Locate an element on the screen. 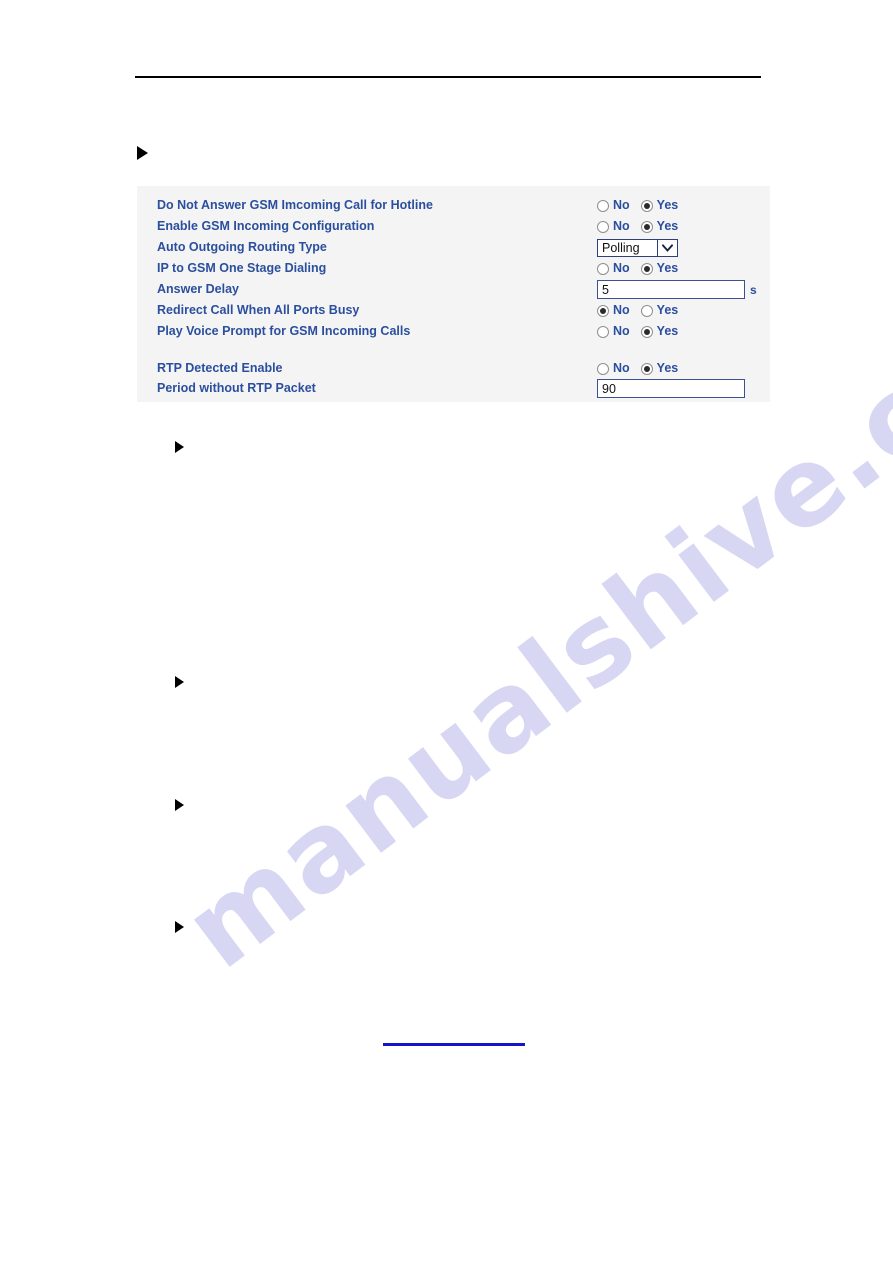 The image size is (893, 1263). settings-row-control: 90 is located at coordinates (671, 388).